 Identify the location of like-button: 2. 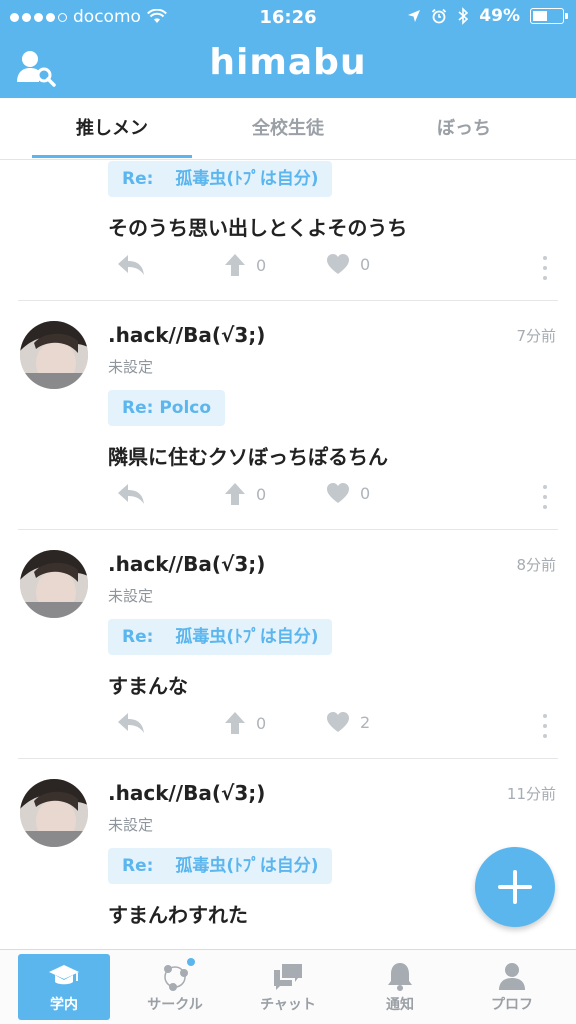
(348, 722).